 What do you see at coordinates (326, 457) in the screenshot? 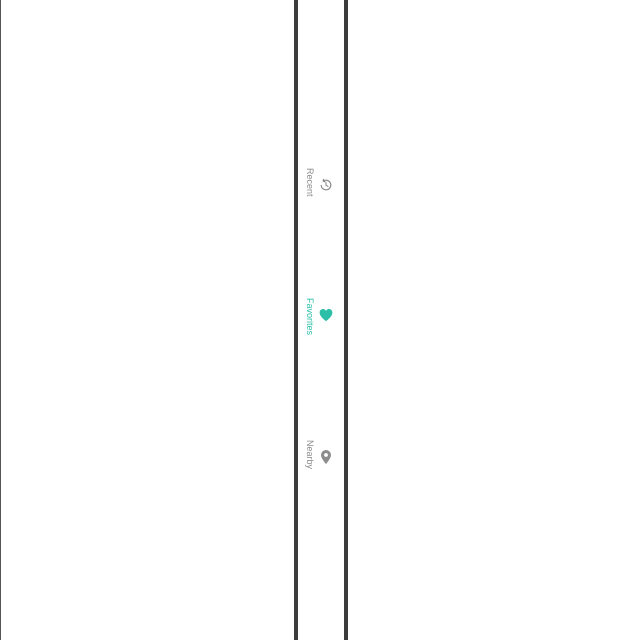
I see `location-pin-icon` at bounding box center [326, 457].